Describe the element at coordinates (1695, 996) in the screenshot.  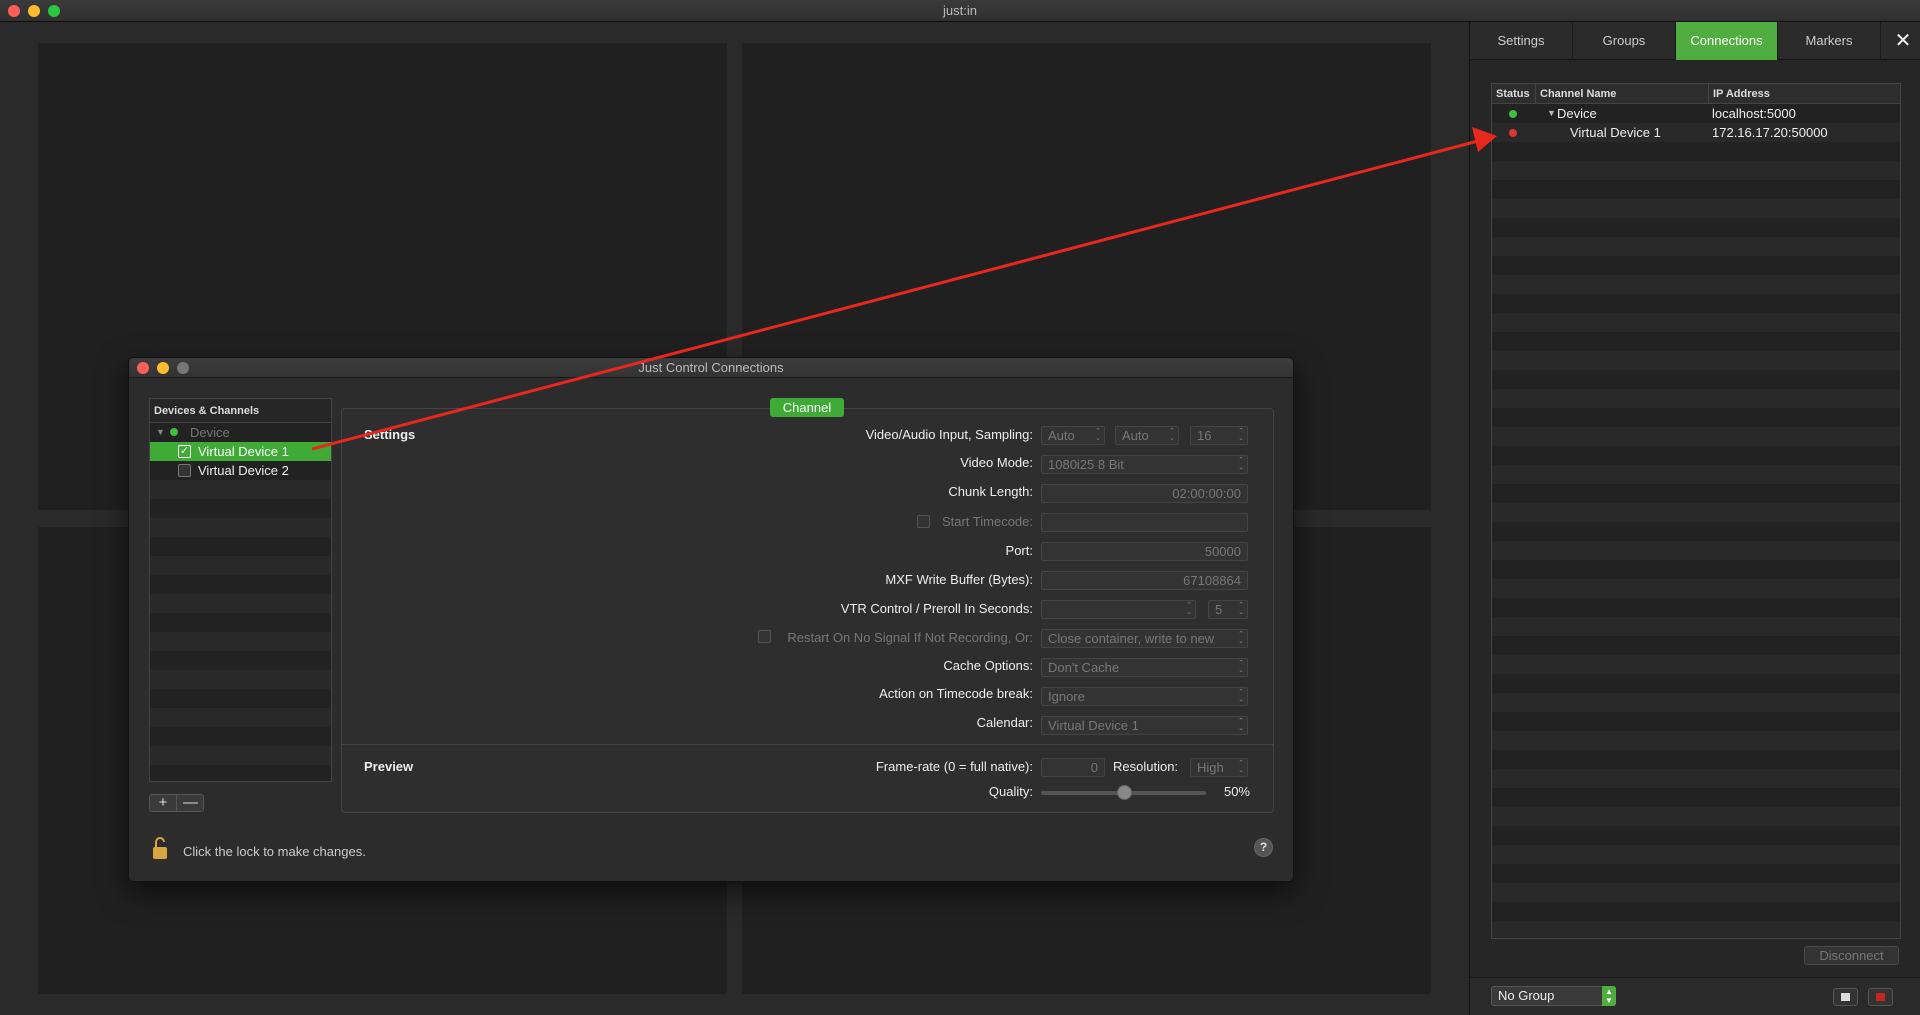
I see `bottom-toolbar: No Group ▲ ▼` at that location.